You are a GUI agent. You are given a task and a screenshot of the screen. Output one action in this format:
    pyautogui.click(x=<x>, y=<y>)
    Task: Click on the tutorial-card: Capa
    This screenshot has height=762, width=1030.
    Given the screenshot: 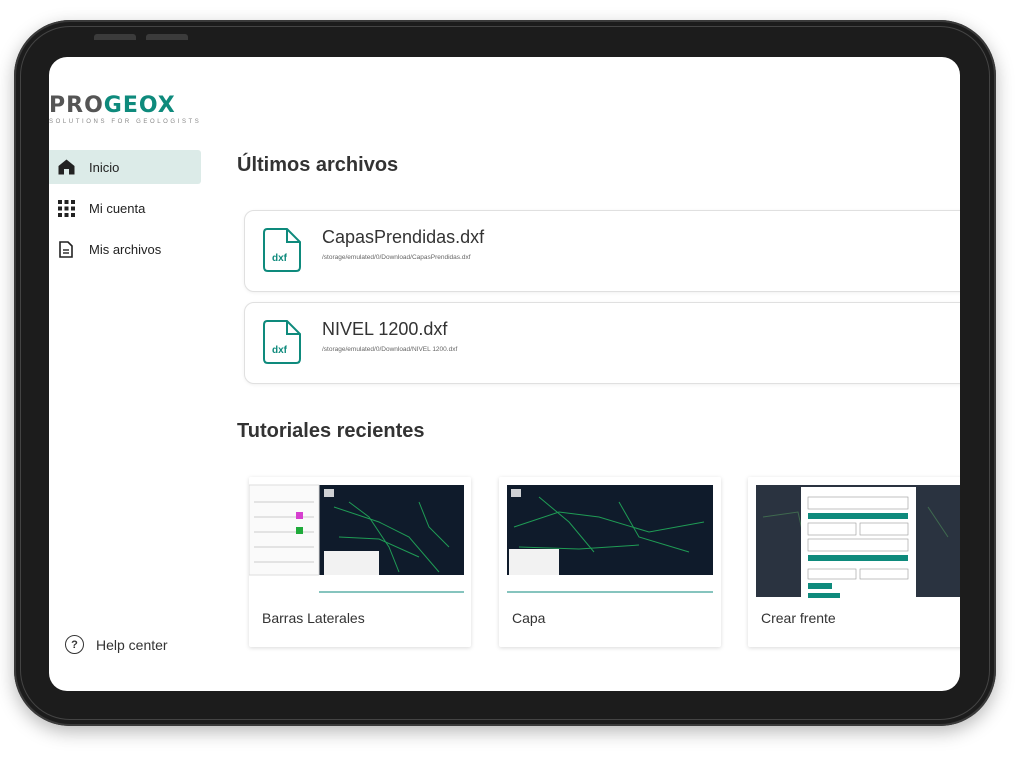 What is the action you would take?
    pyautogui.click(x=610, y=562)
    